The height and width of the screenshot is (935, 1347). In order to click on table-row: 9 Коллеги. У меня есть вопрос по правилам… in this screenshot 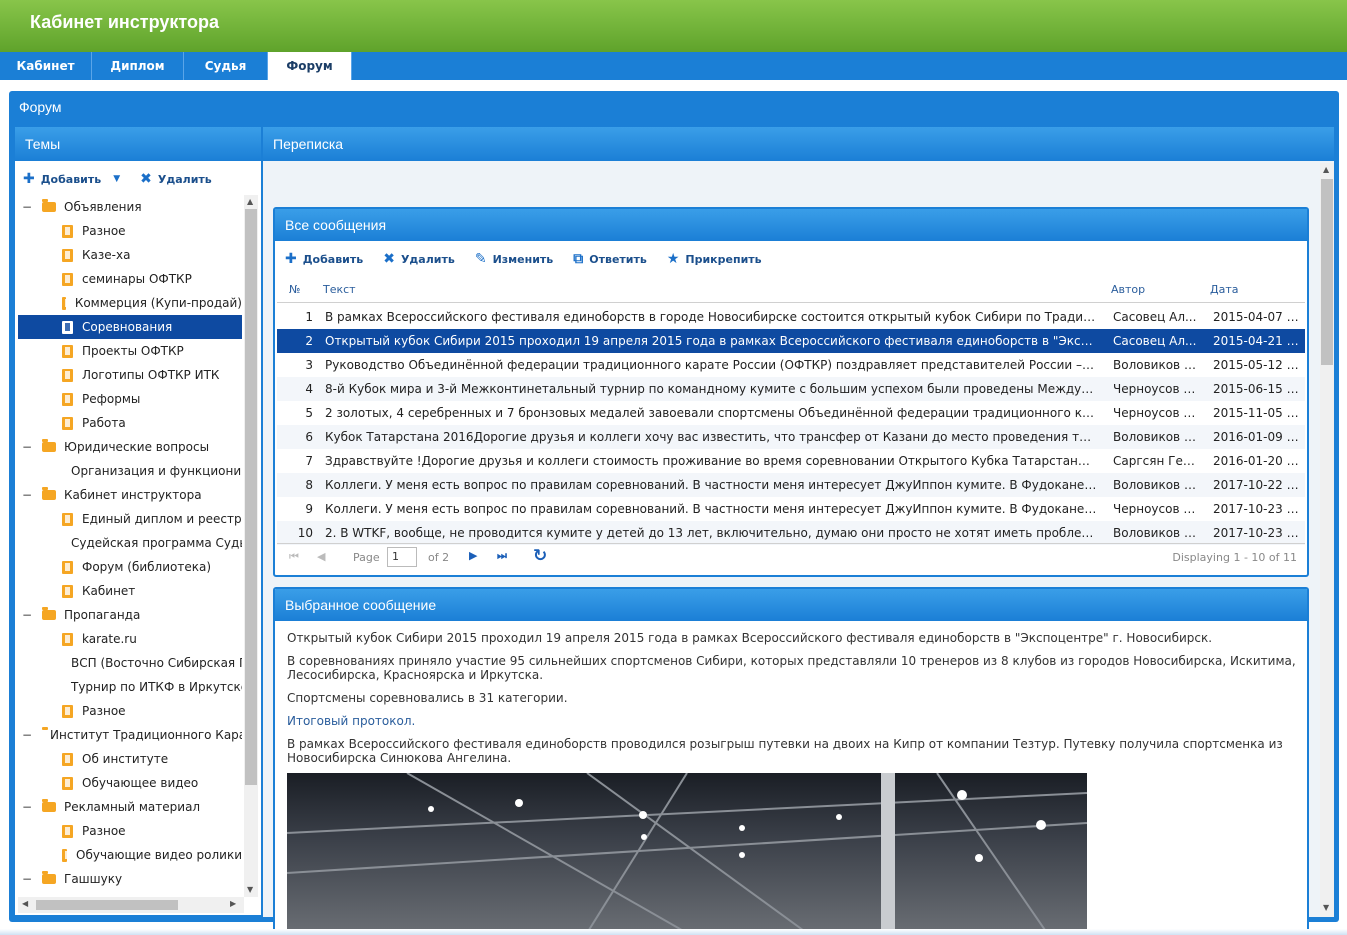, I will do `click(791, 509)`.